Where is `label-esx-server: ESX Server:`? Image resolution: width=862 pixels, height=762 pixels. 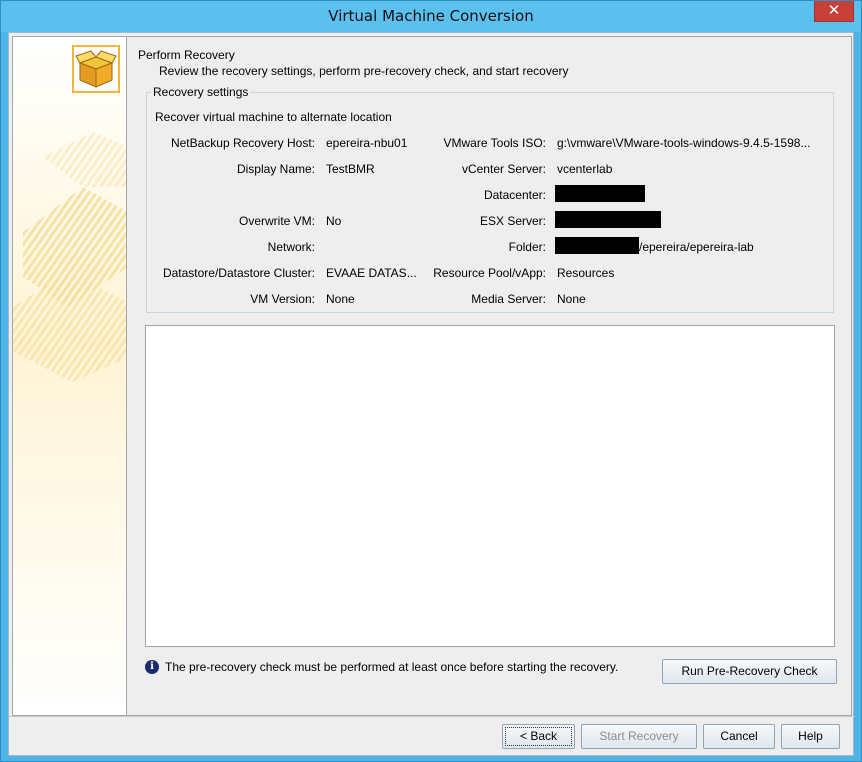 label-esx-server: ESX Server: is located at coordinates (512, 221).